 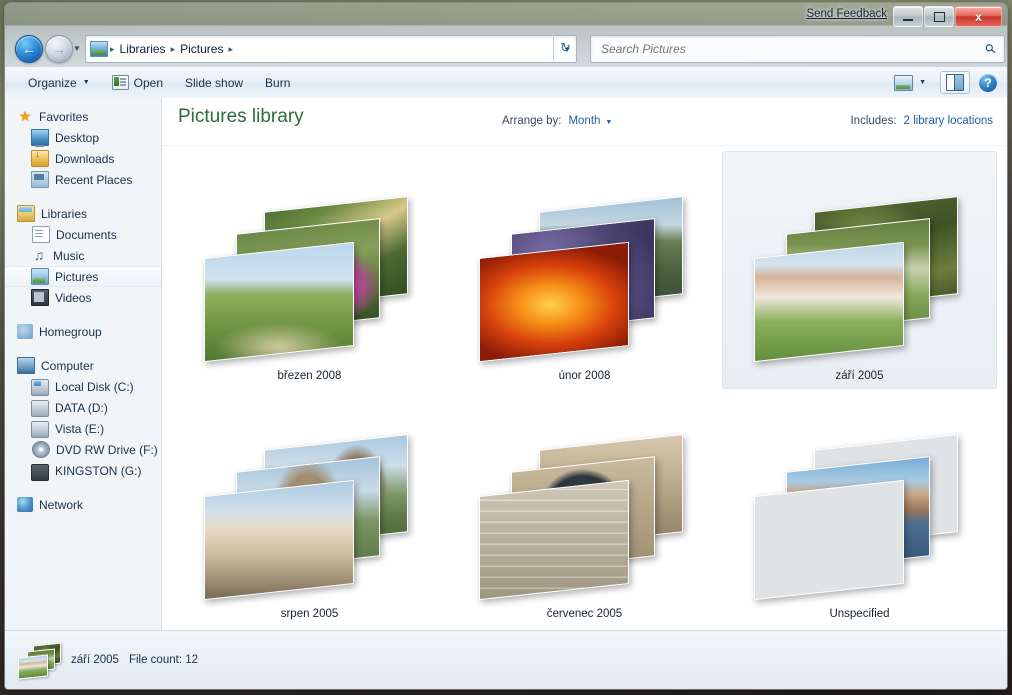 I want to click on folder-label: červenec 2005, so click(x=584, y=614).